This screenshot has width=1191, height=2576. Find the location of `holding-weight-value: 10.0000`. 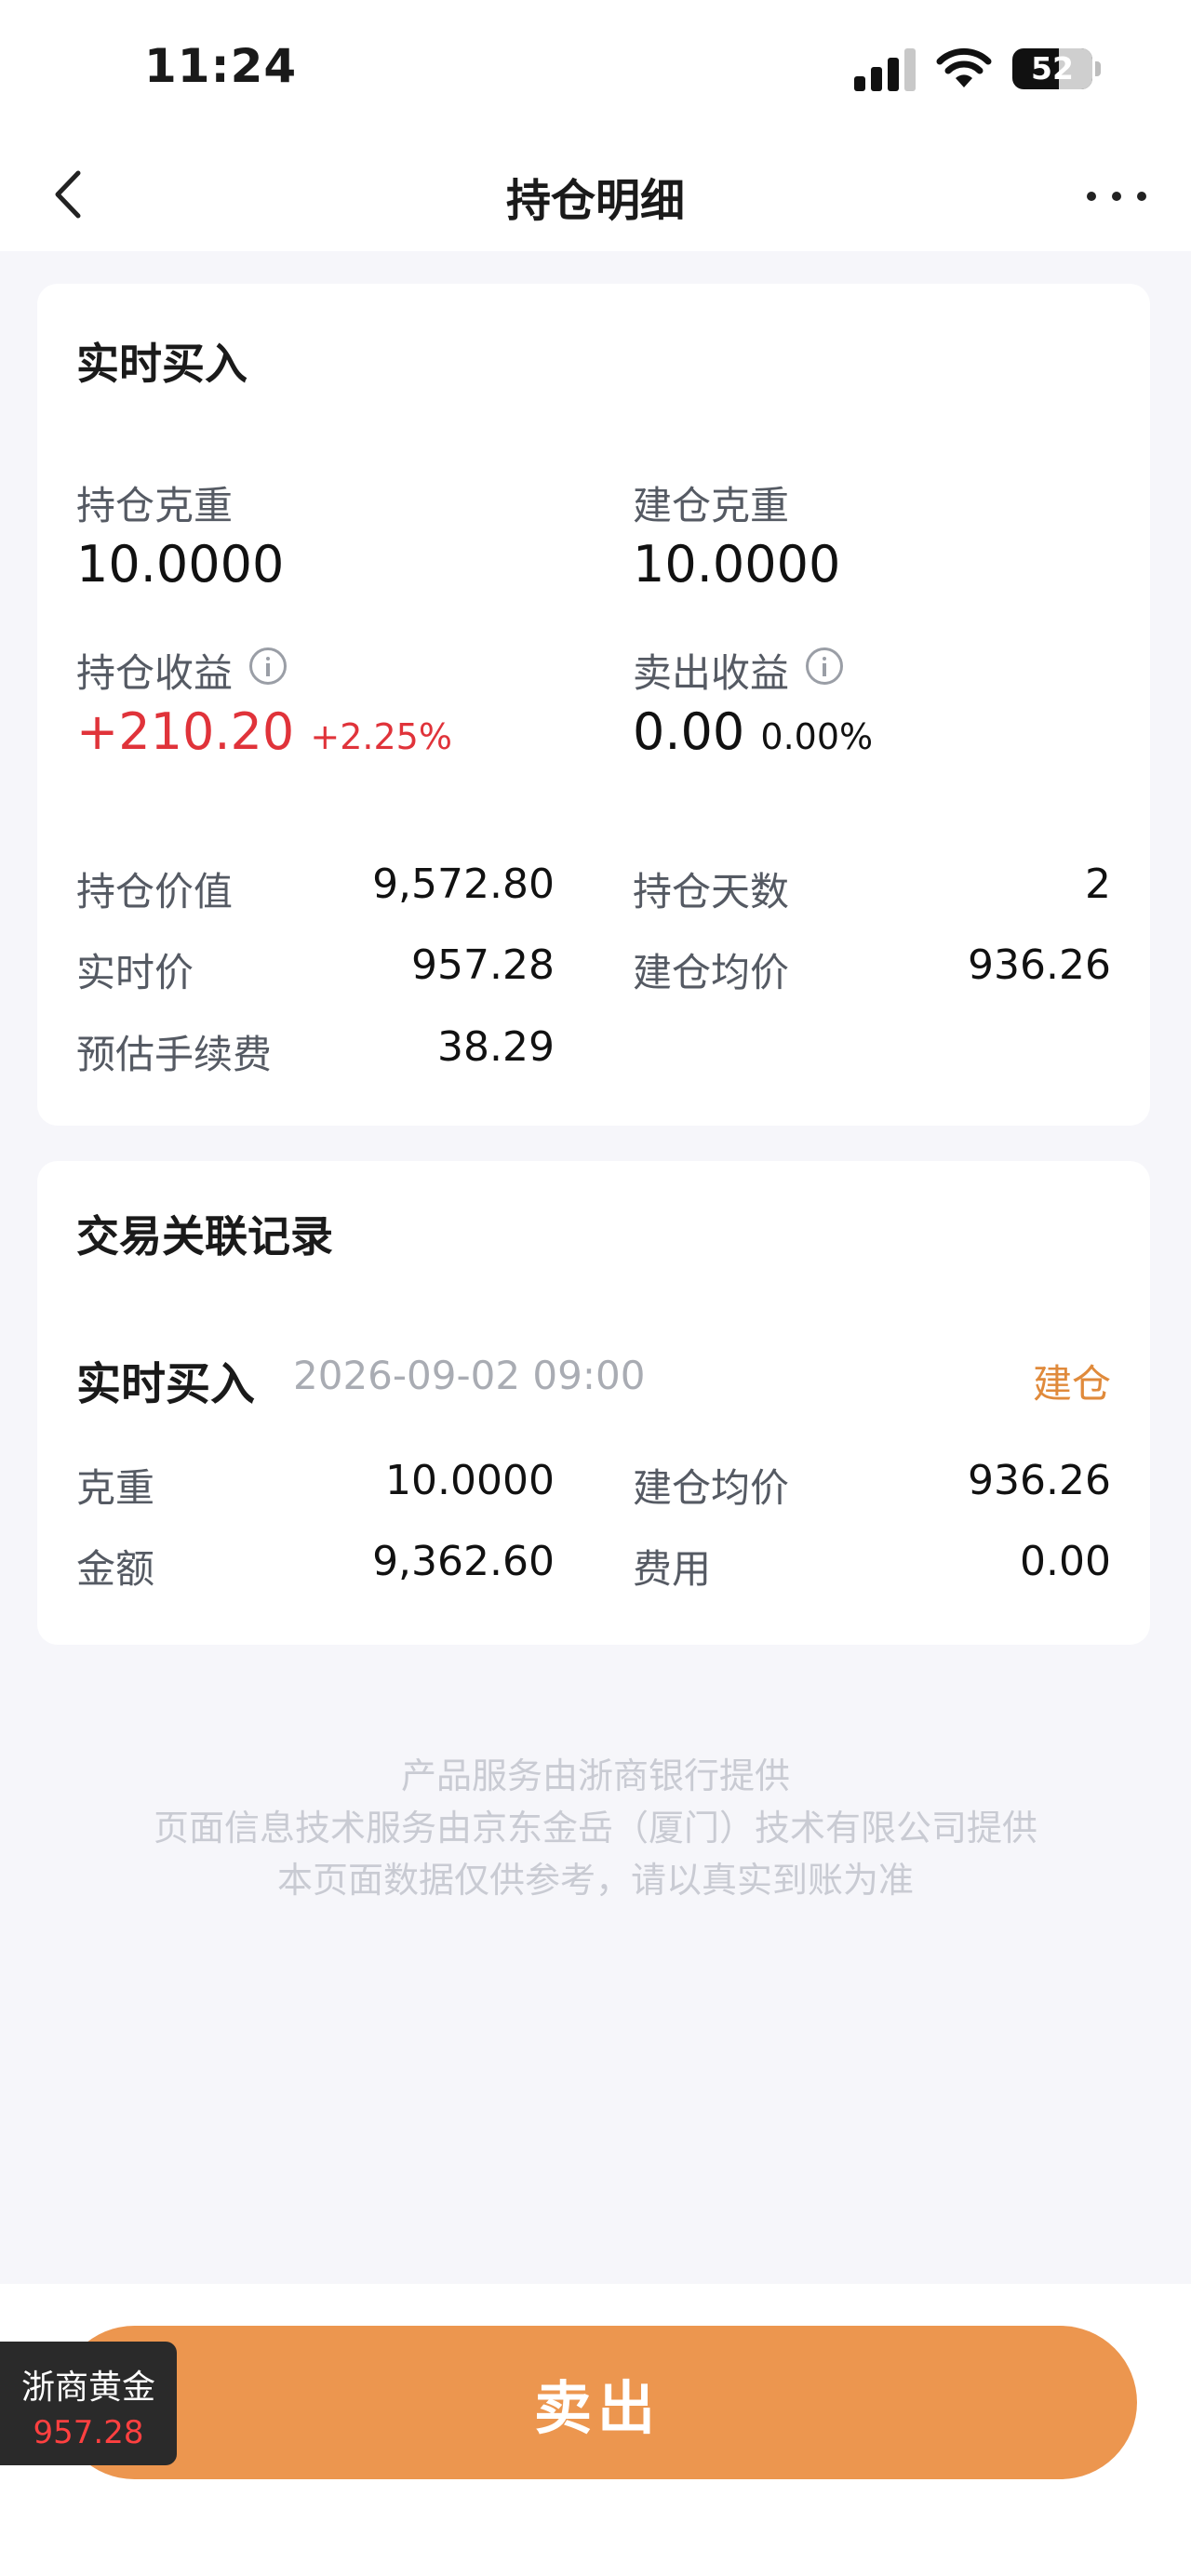

holding-weight-value: 10.0000 is located at coordinates (180, 564).